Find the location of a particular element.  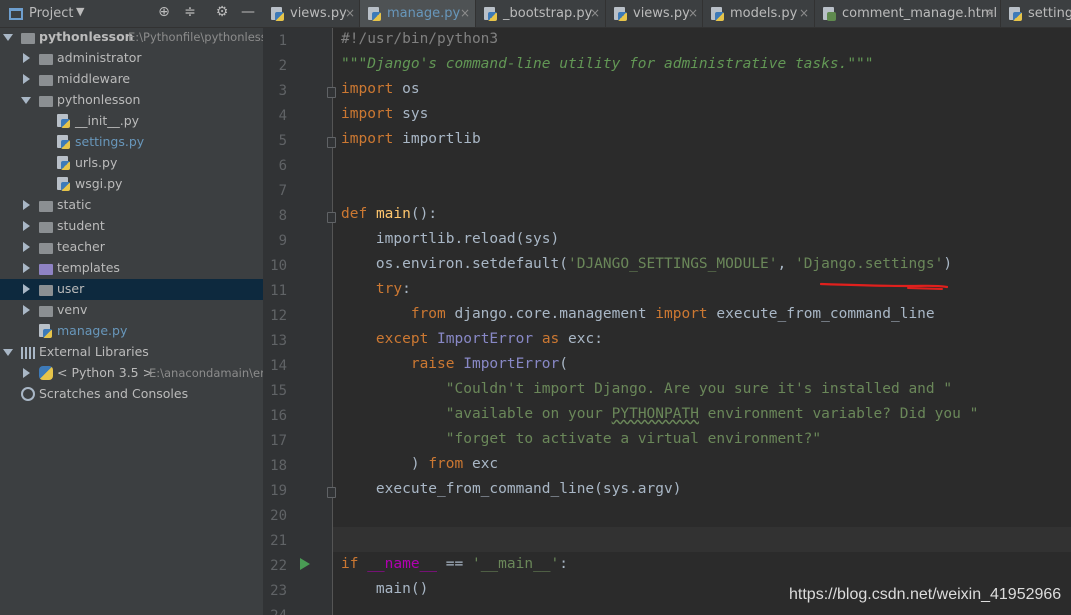

line-number: 13 is located at coordinates (278, 341).